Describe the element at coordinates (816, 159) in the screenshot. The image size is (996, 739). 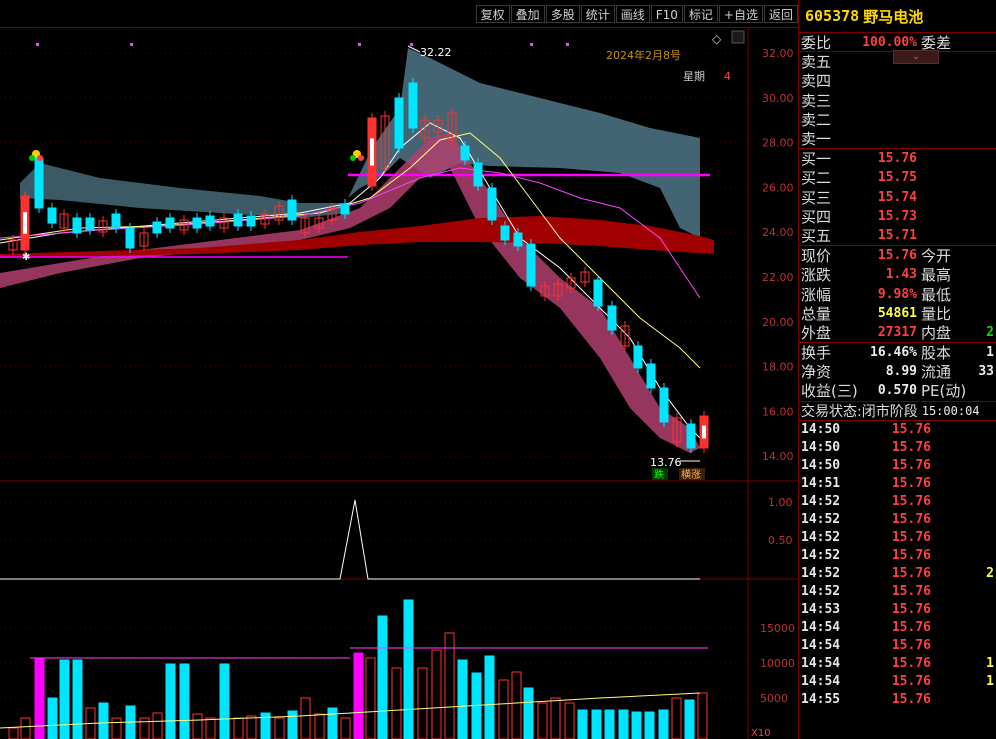
I see `buy-level-label: 买一` at that location.